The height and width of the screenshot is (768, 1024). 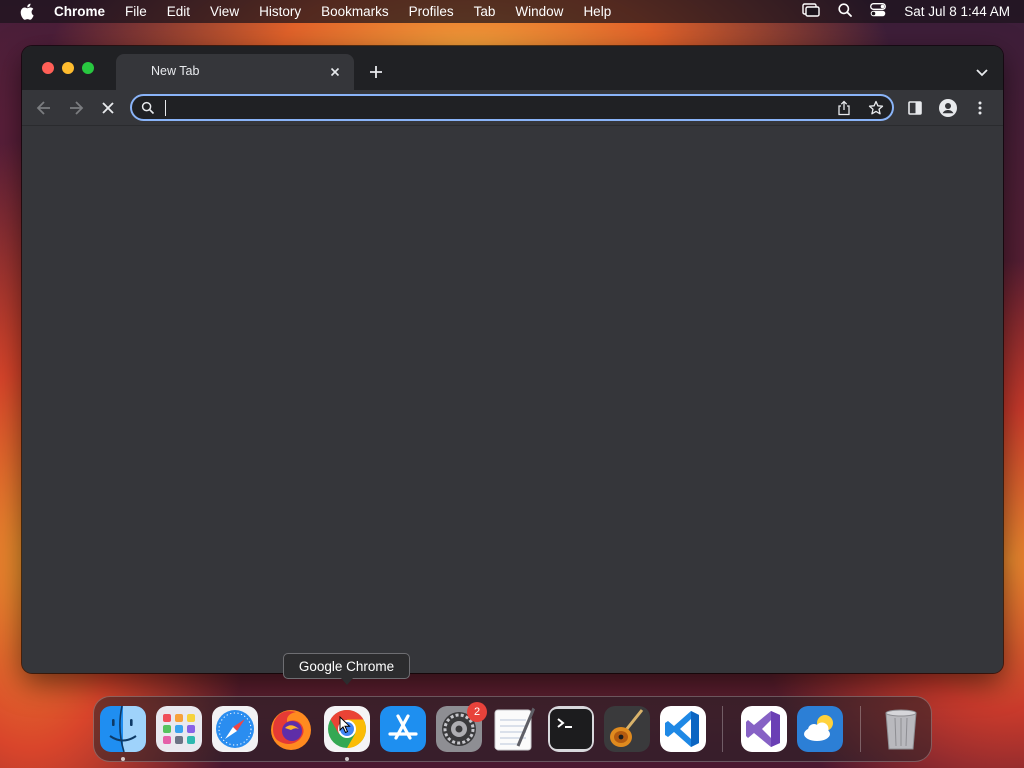 What do you see at coordinates (178, 11) in the screenshot?
I see `menu-edit: Edit` at bounding box center [178, 11].